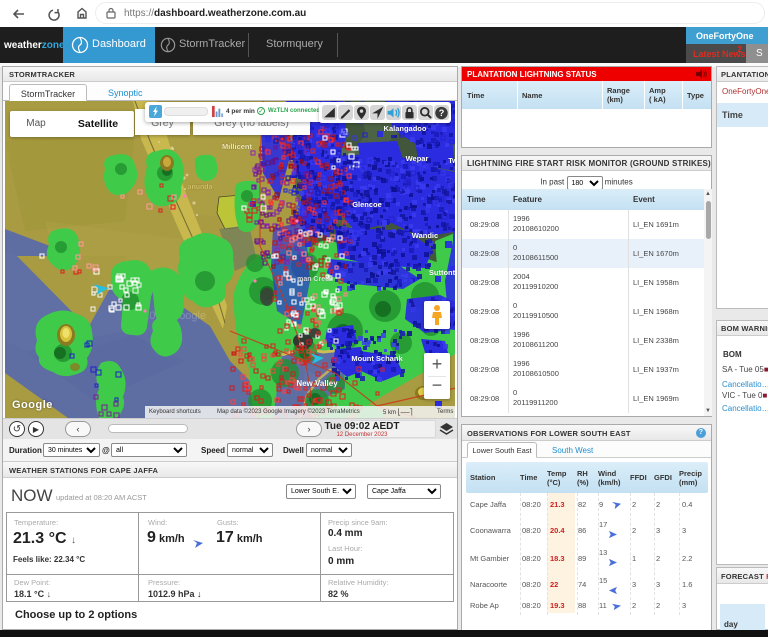 This screenshot has width=768, height=637. What do you see at coordinates (405, 128) in the screenshot?
I see `svg-text: Kalangadoo` at bounding box center [405, 128].